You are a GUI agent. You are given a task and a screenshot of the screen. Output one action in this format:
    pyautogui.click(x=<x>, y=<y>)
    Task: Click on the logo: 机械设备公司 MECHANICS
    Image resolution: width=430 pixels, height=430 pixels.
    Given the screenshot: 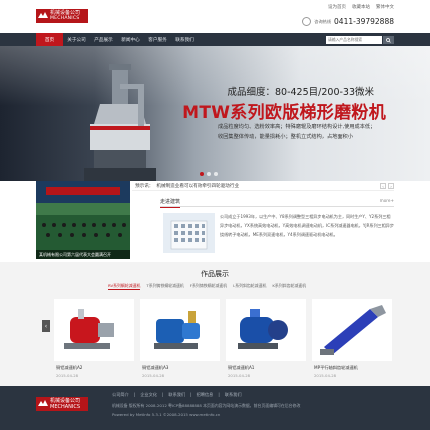 What is the action you would take?
    pyautogui.click(x=62, y=16)
    